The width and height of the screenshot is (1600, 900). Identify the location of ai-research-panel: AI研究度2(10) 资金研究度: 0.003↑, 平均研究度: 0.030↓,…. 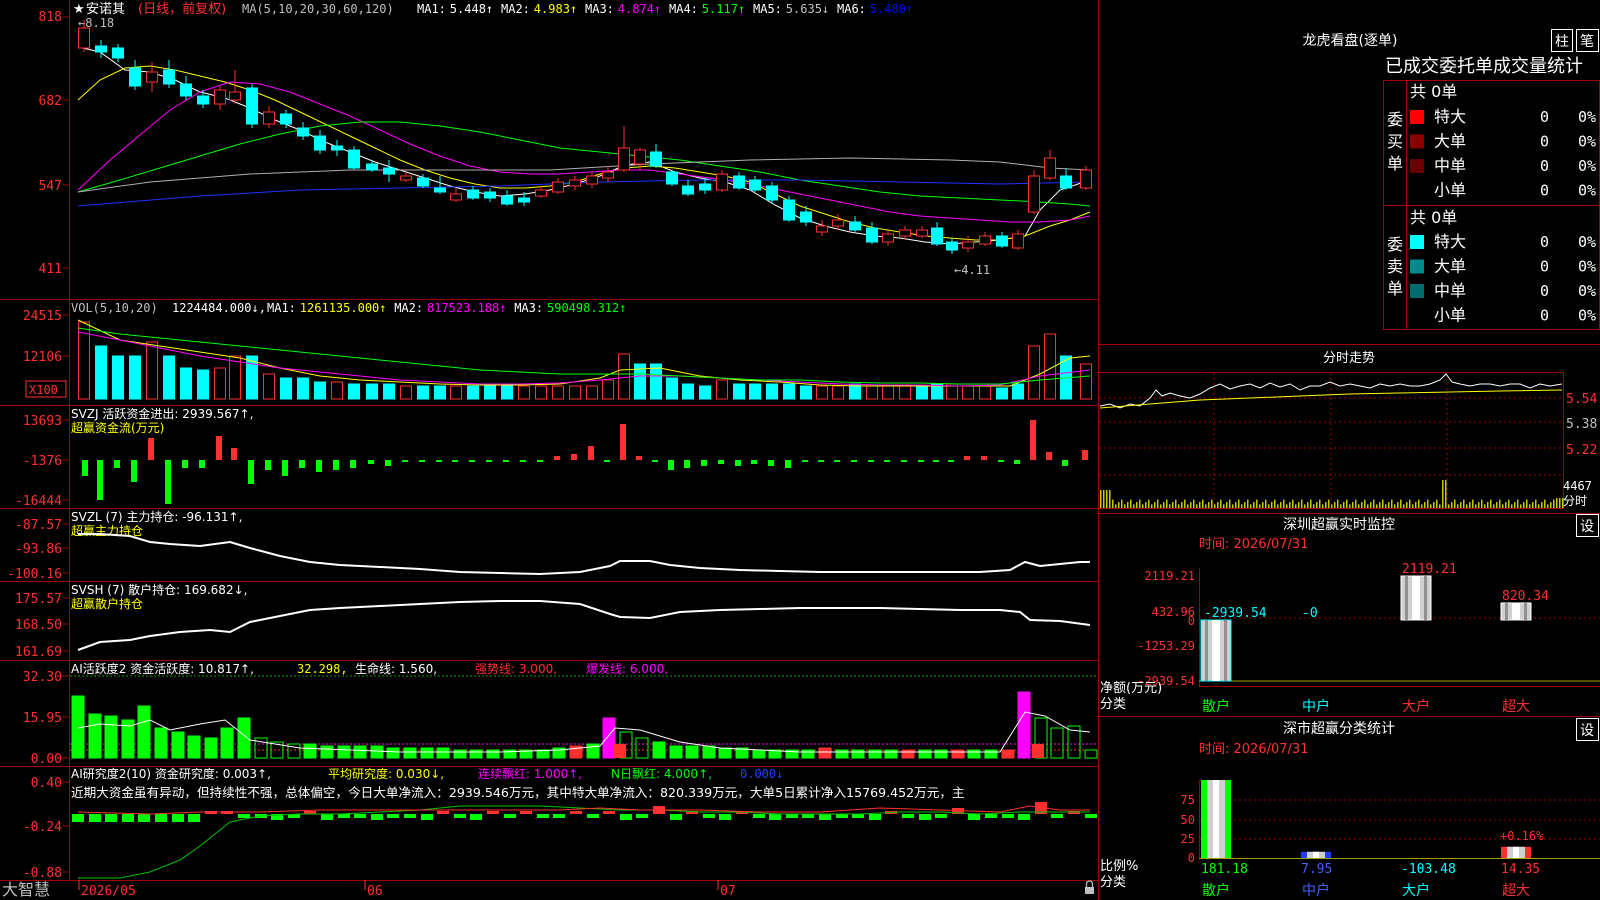
(560, 823).